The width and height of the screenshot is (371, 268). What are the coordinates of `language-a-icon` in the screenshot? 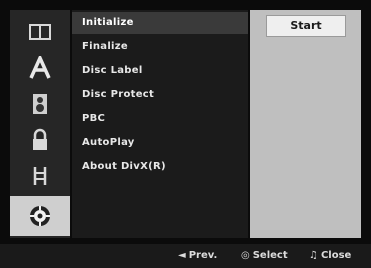 It's located at (40, 68).